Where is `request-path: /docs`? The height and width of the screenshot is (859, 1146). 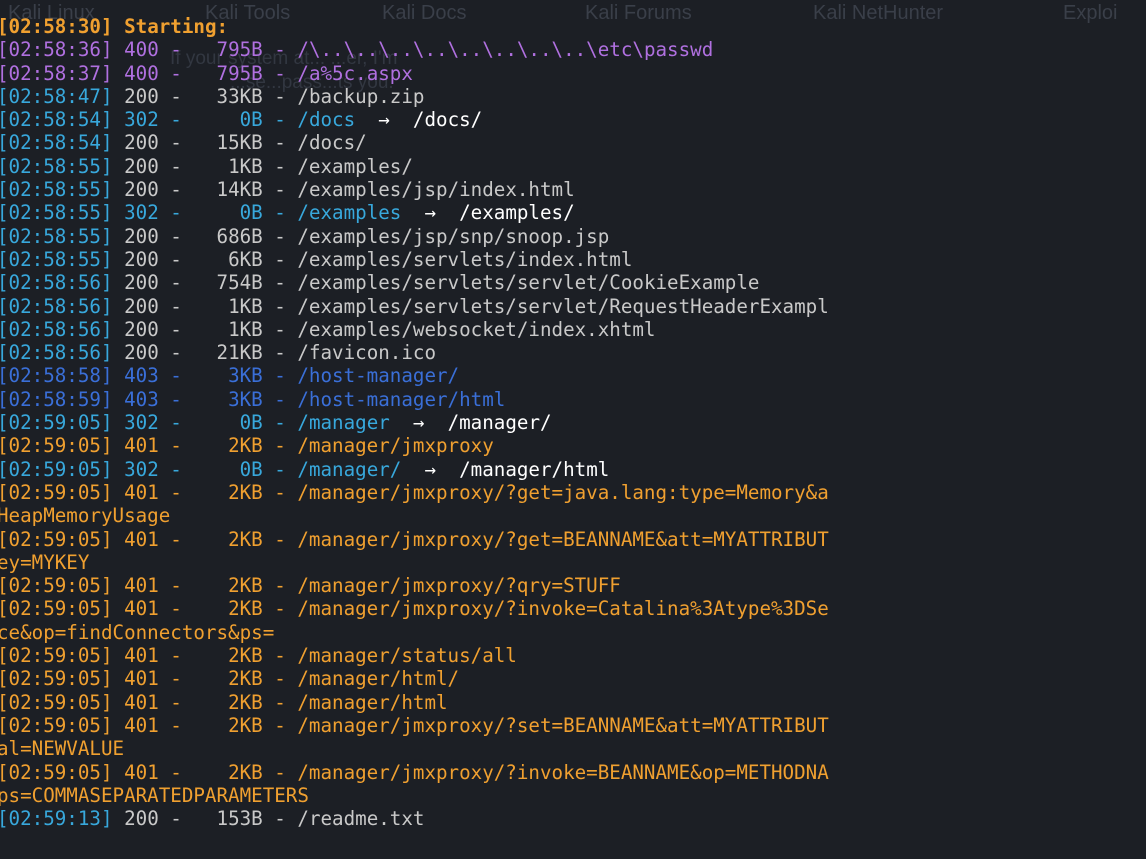
request-path: /docs is located at coordinates (326, 120).